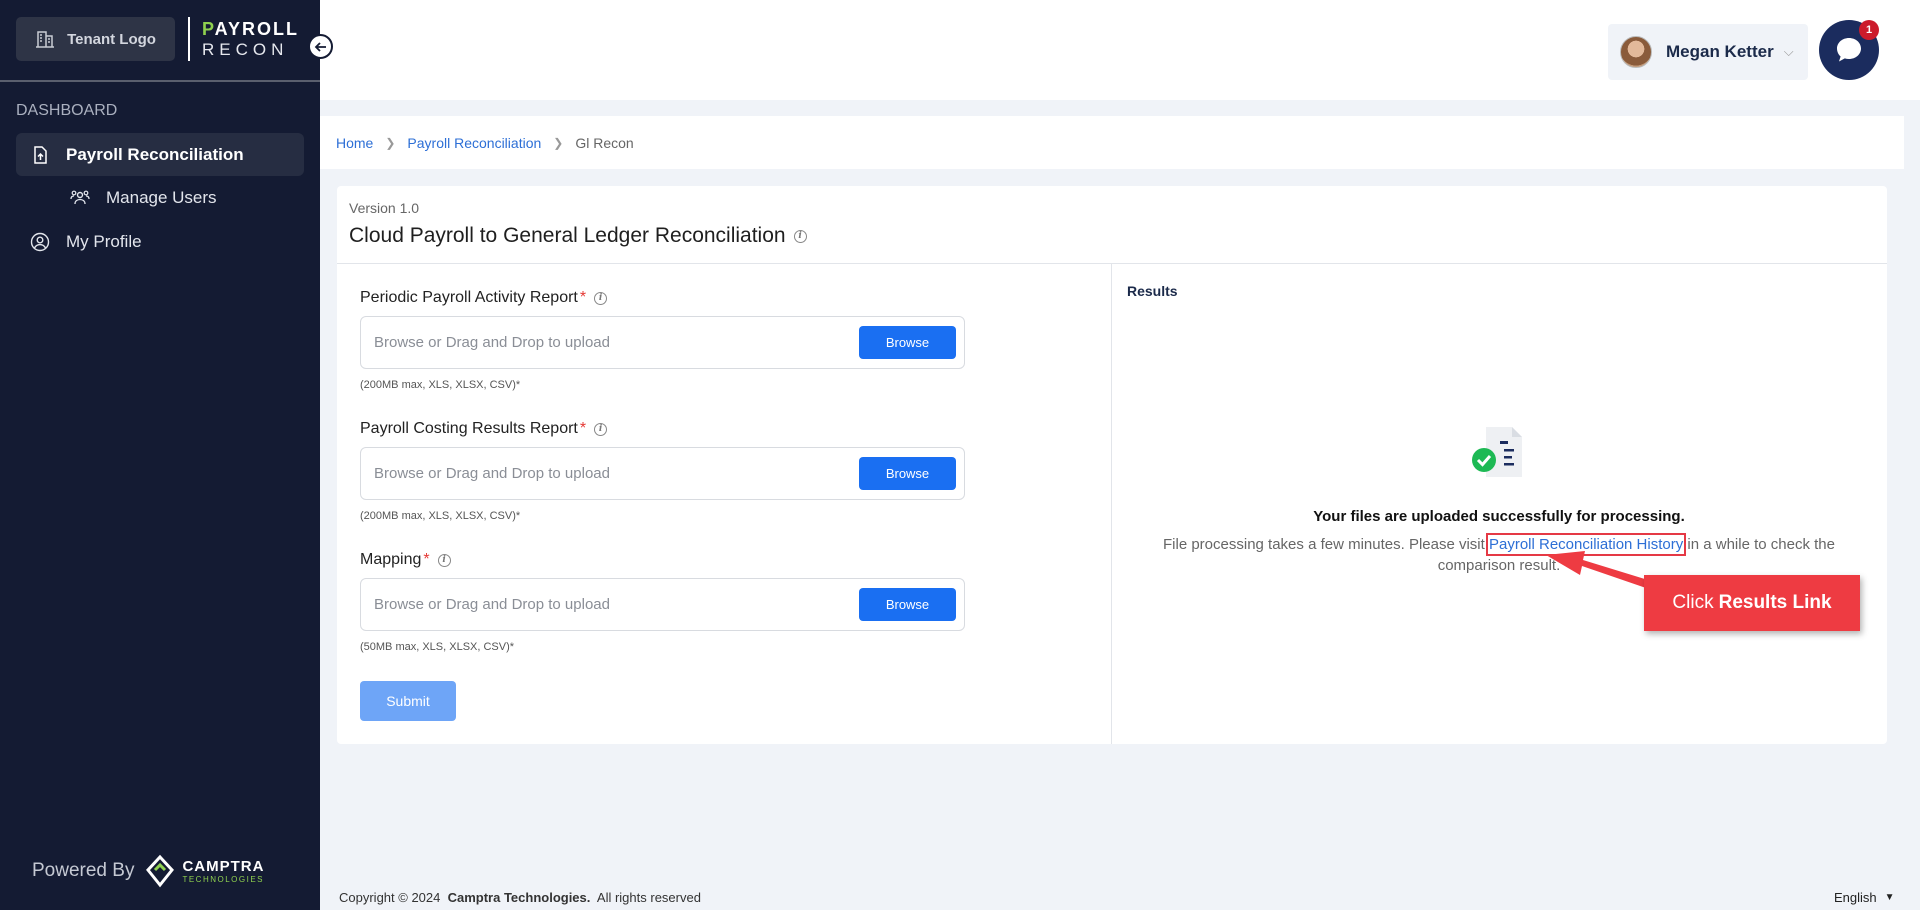 The image size is (1920, 910). I want to click on field-label-periodic-payroll: Periodic Payroll Activity Report * i, so click(484, 298).